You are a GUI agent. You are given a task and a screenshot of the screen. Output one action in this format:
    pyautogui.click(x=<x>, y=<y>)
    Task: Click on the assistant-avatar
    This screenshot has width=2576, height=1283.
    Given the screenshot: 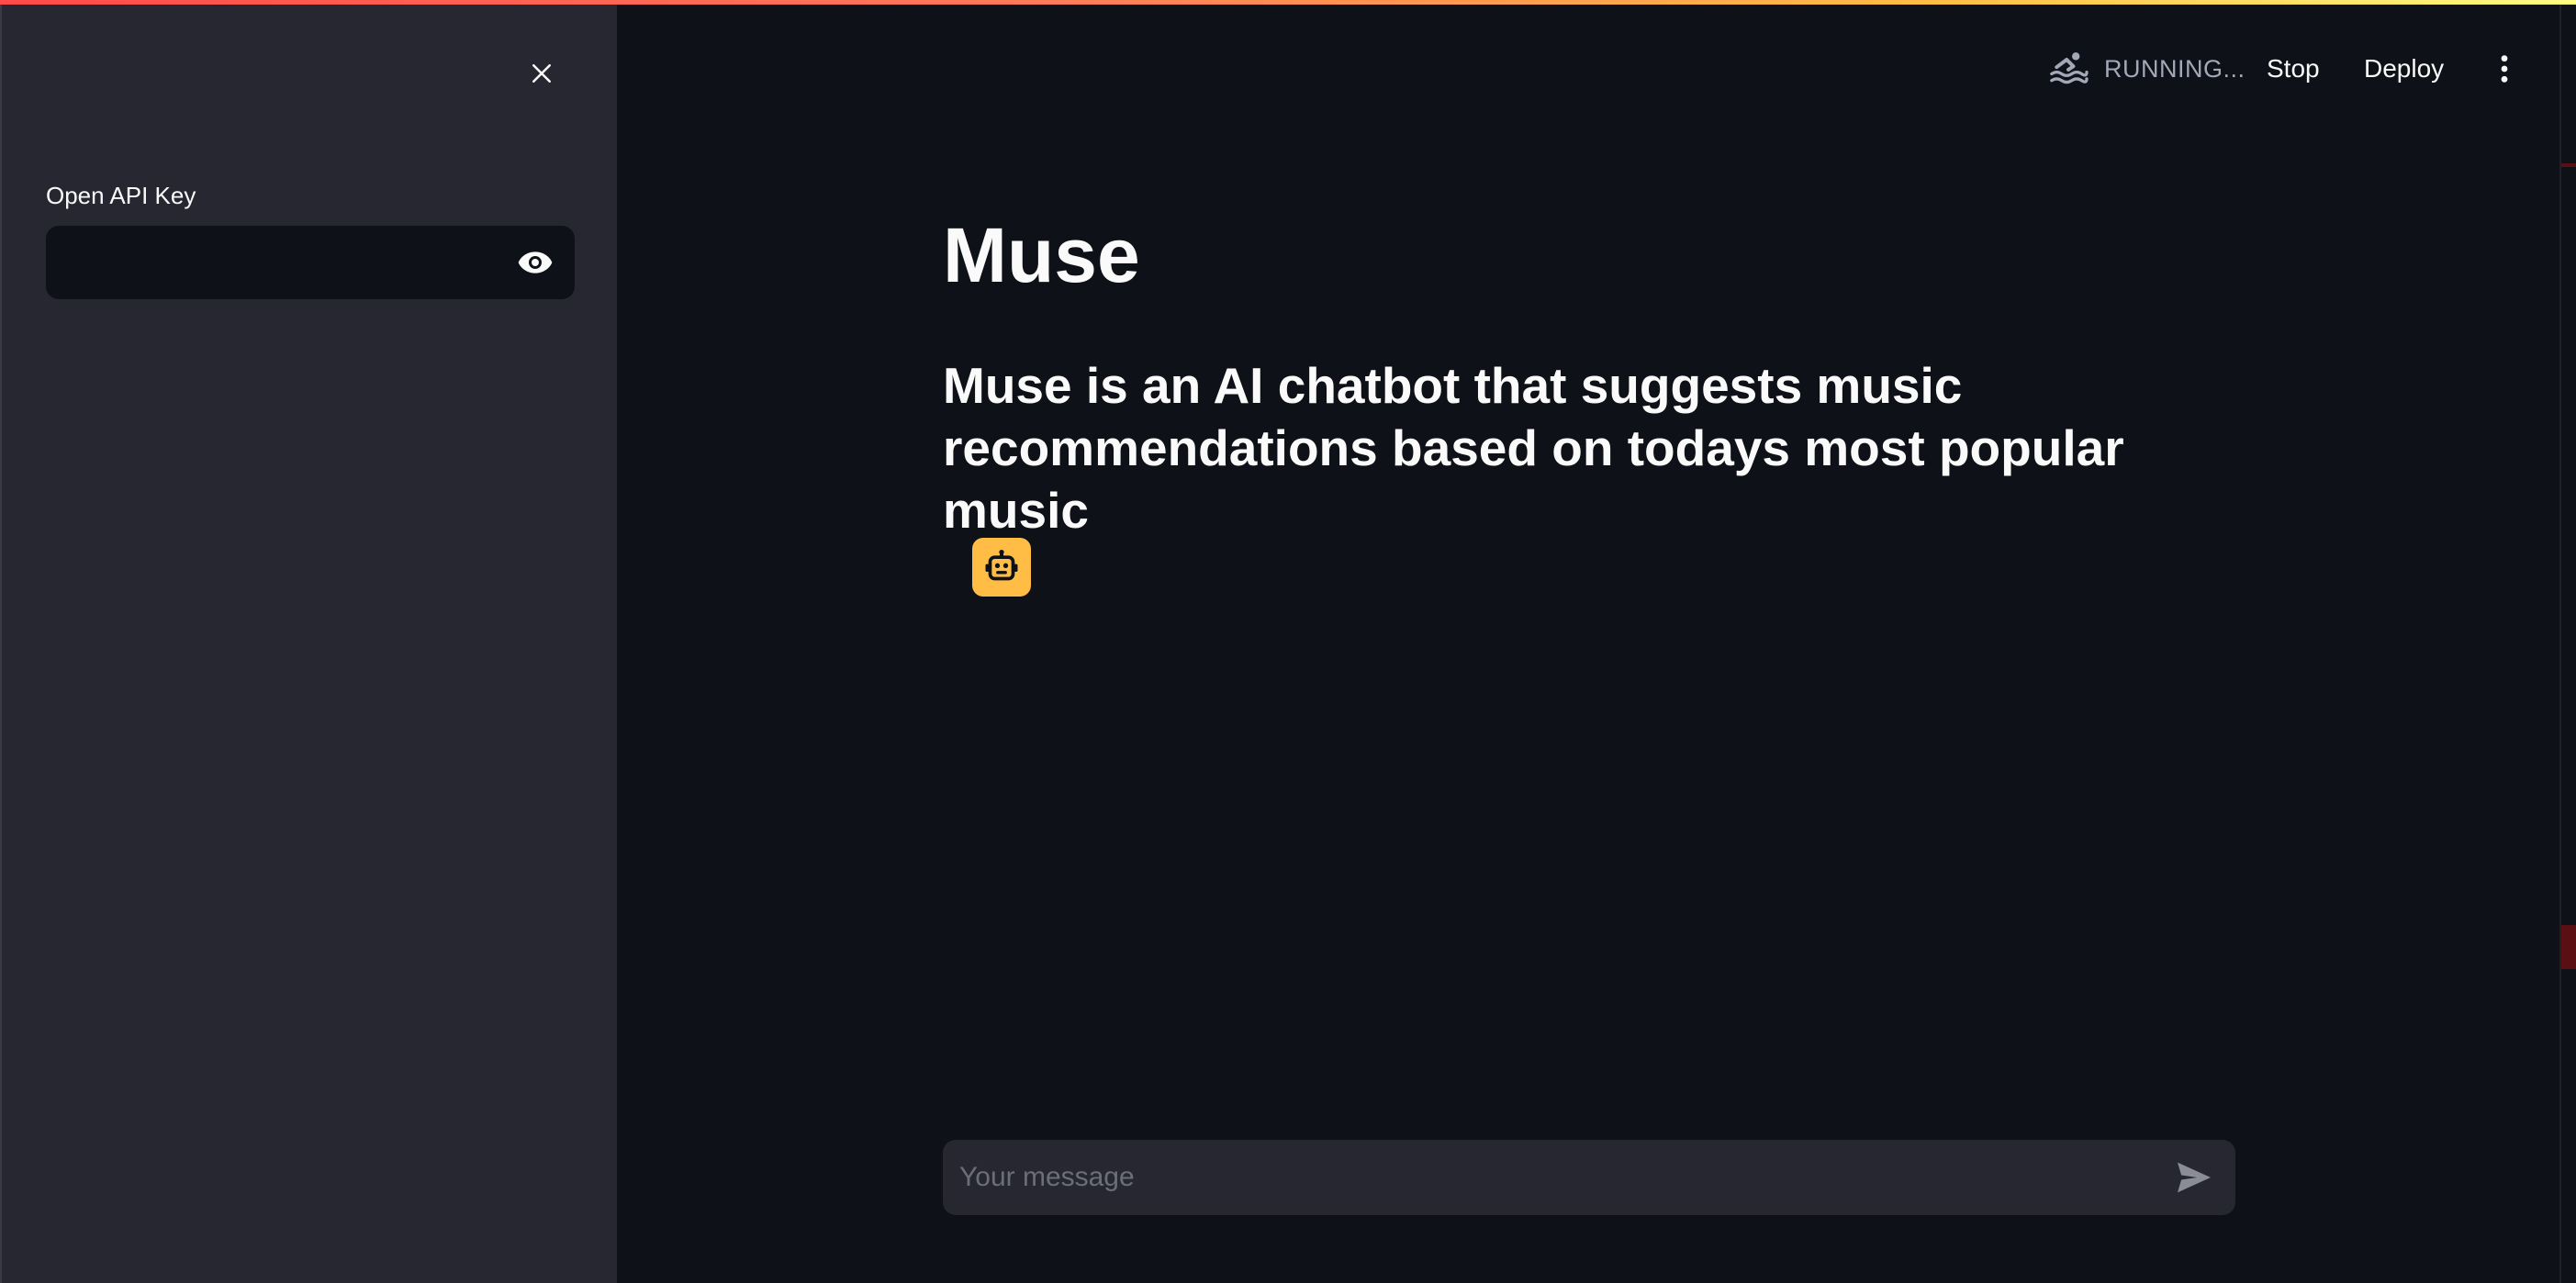 What is the action you would take?
    pyautogui.click(x=1001, y=567)
    